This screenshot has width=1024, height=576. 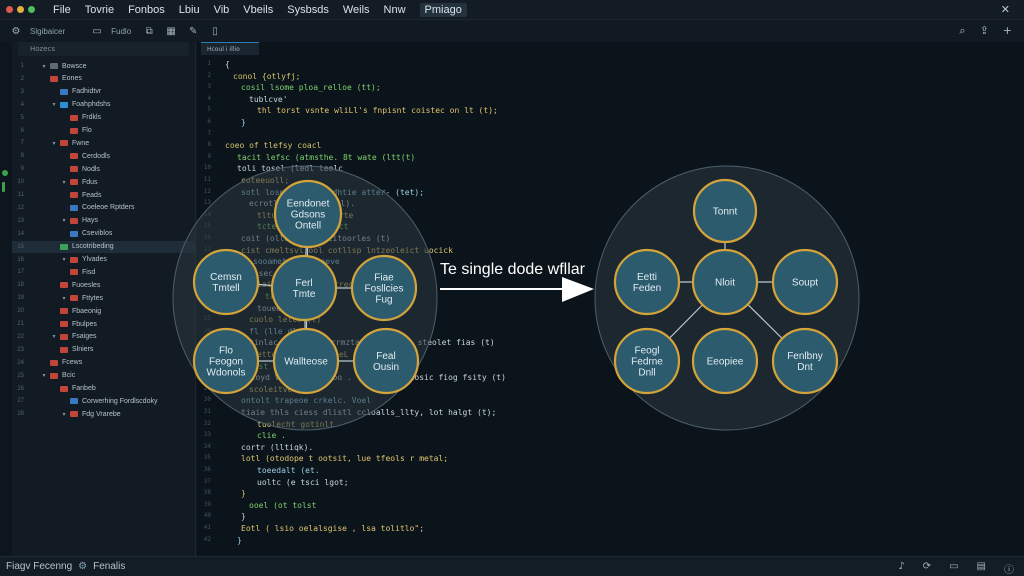 What do you see at coordinates (104, 298) in the screenshot?
I see `tree-item: 19 ▾ Fttytes` at bounding box center [104, 298].